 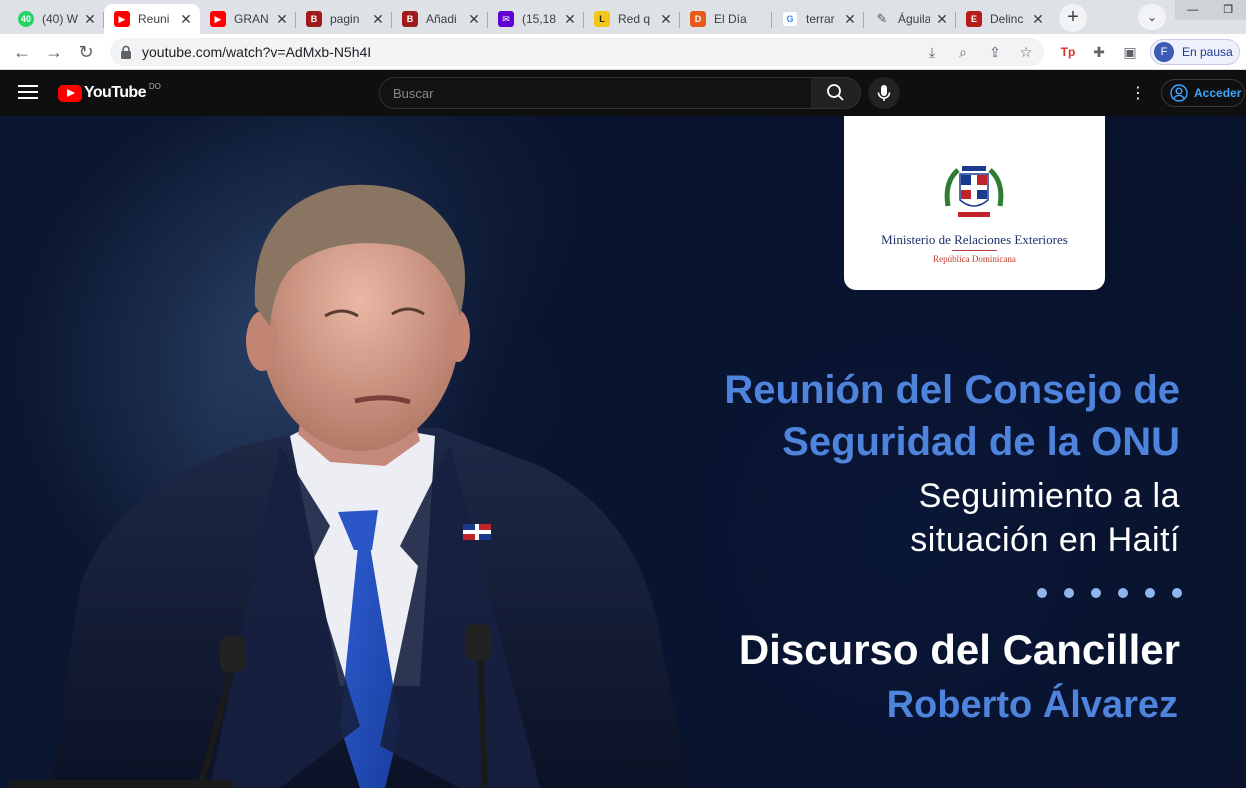 What do you see at coordinates (974, 191) in the screenshot?
I see `coat-of-arms-icon` at bounding box center [974, 191].